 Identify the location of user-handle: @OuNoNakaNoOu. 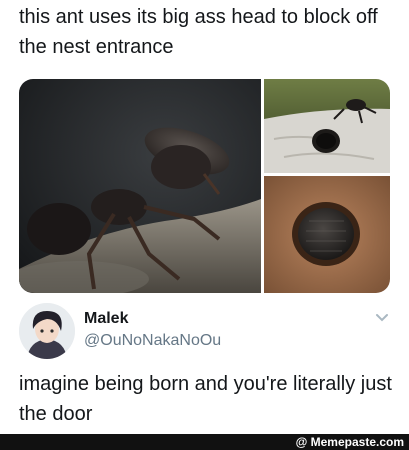
(152, 341).